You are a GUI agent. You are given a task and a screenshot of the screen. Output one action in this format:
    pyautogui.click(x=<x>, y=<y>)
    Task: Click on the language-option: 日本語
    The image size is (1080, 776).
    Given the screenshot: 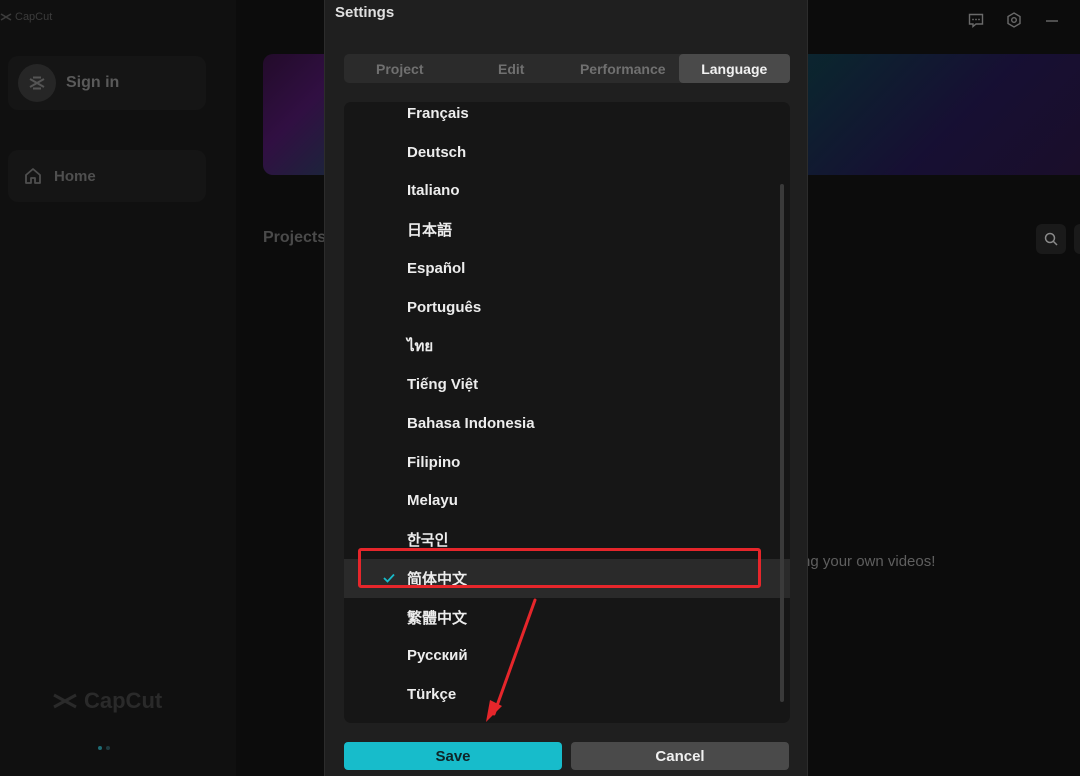 What is the action you would take?
    pyautogui.click(x=567, y=229)
    